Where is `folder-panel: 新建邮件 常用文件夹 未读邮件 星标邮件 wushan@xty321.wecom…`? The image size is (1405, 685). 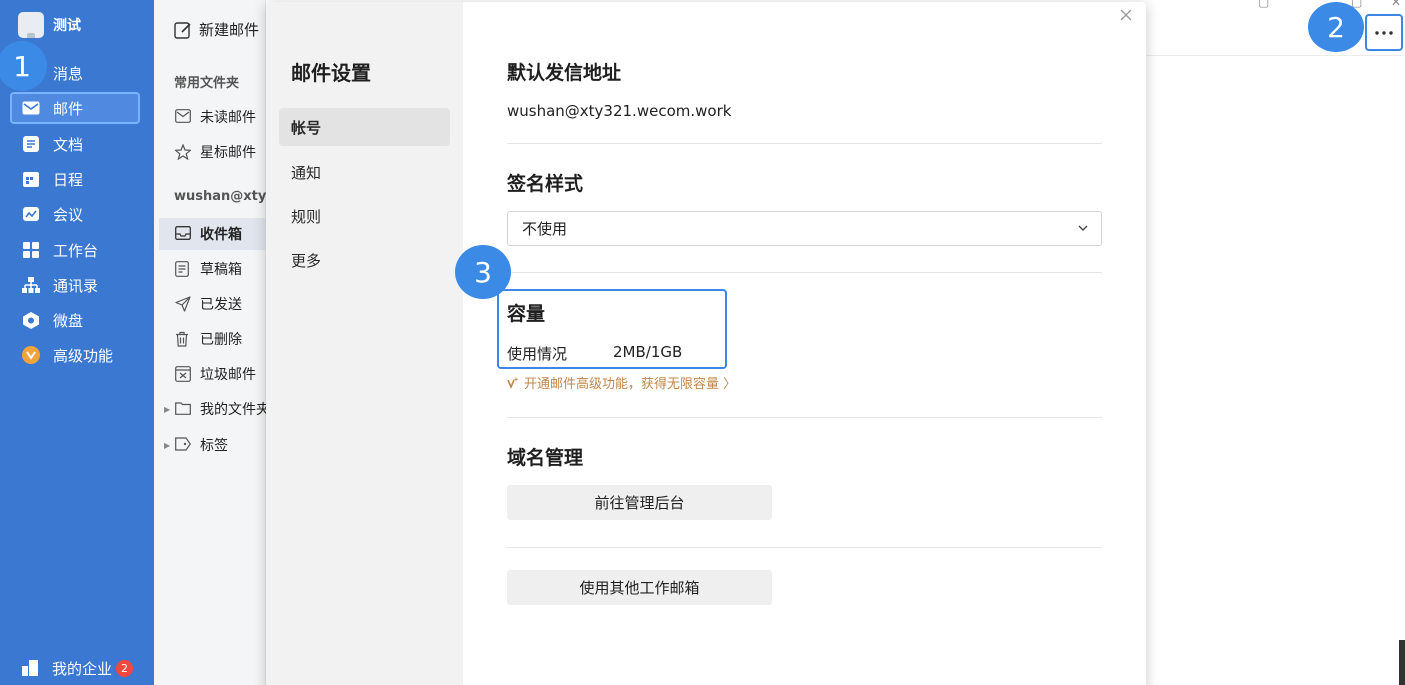
folder-panel: 新建邮件 常用文件夹 未读邮件 星标邮件 wushan@xty321.wecom… is located at coordinates (210, 342).